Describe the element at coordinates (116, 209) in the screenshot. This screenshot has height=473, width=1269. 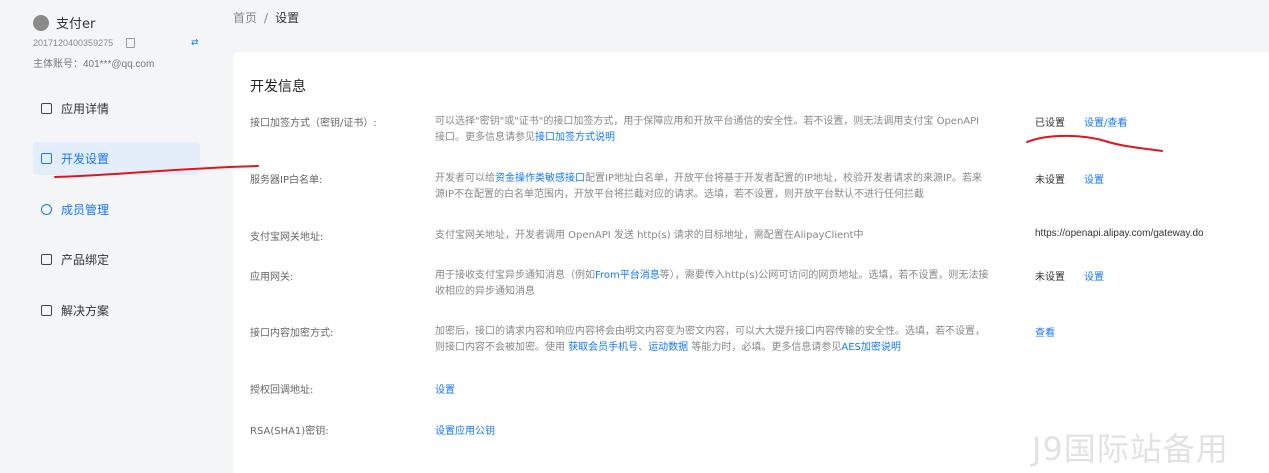
I see `nav-item-members: 成员管理` at that location.